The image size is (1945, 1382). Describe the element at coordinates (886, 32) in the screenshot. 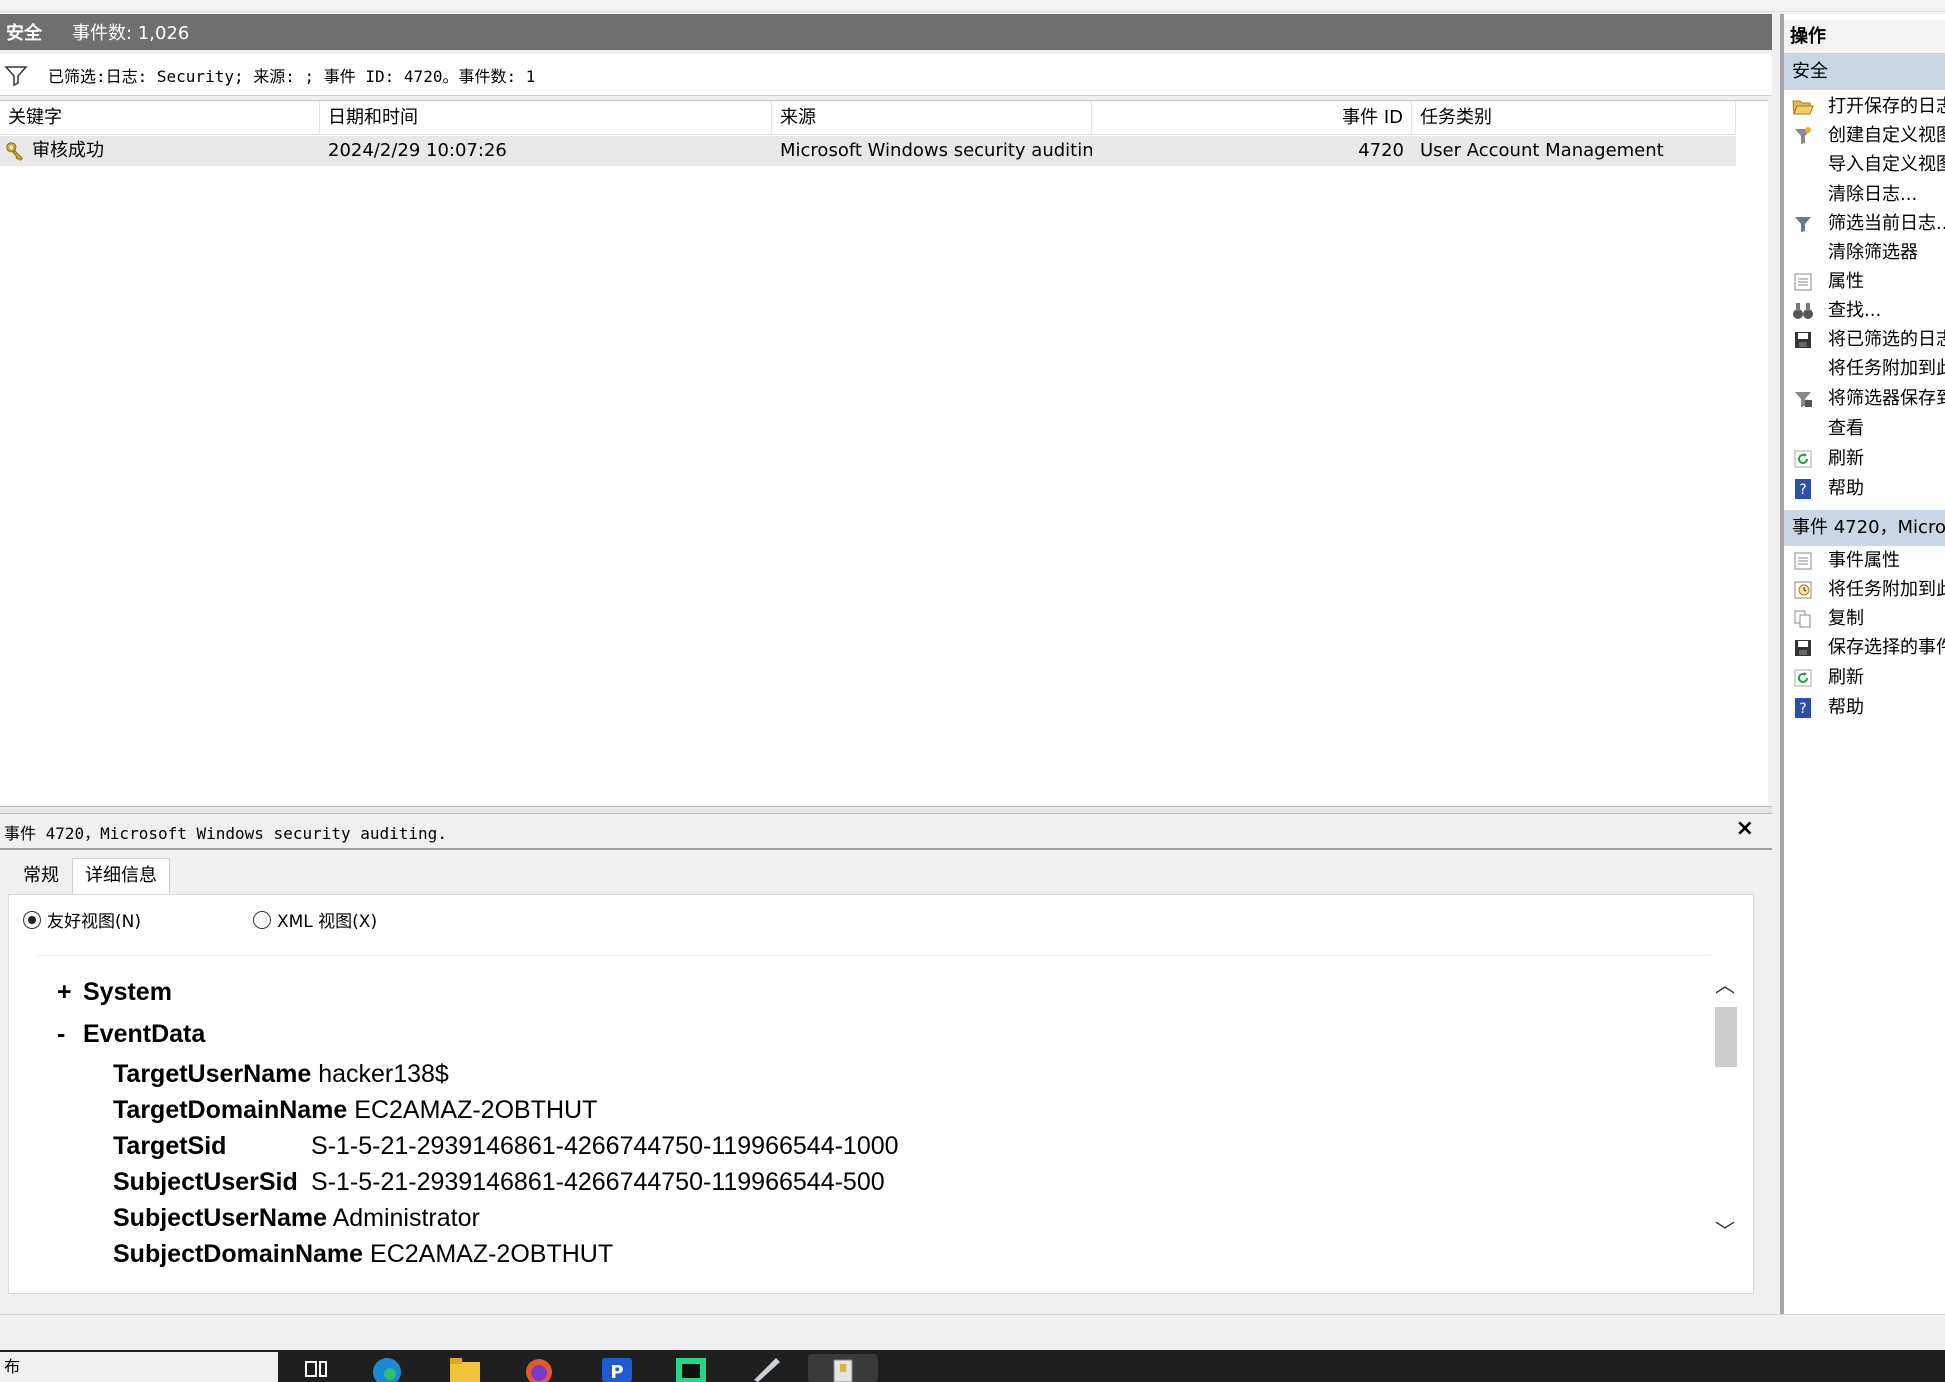

I see `log-header: 安全 事件数: 1,026` at that location.